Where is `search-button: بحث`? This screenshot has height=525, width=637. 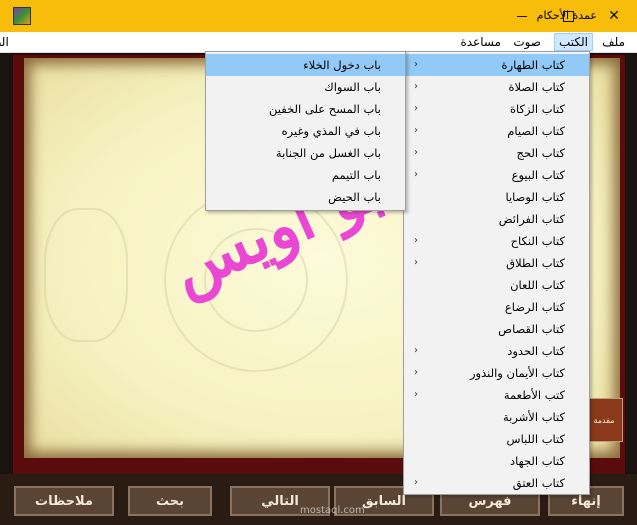 search-button: بحث is located at coordinates (170, 501).